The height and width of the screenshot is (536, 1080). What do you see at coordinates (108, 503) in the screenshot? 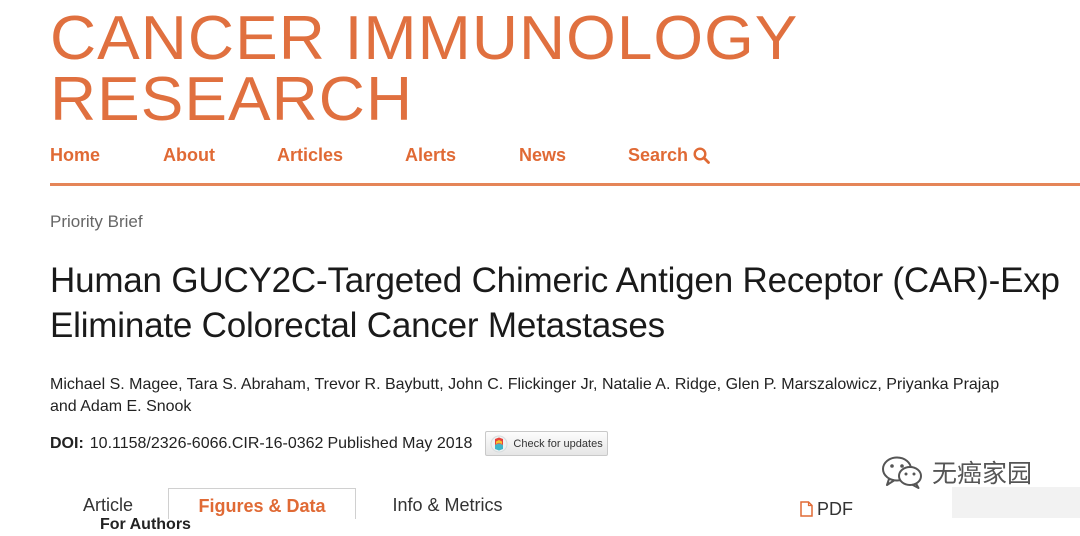
I see `tab-article: Article` at bounding box center [108, 503].